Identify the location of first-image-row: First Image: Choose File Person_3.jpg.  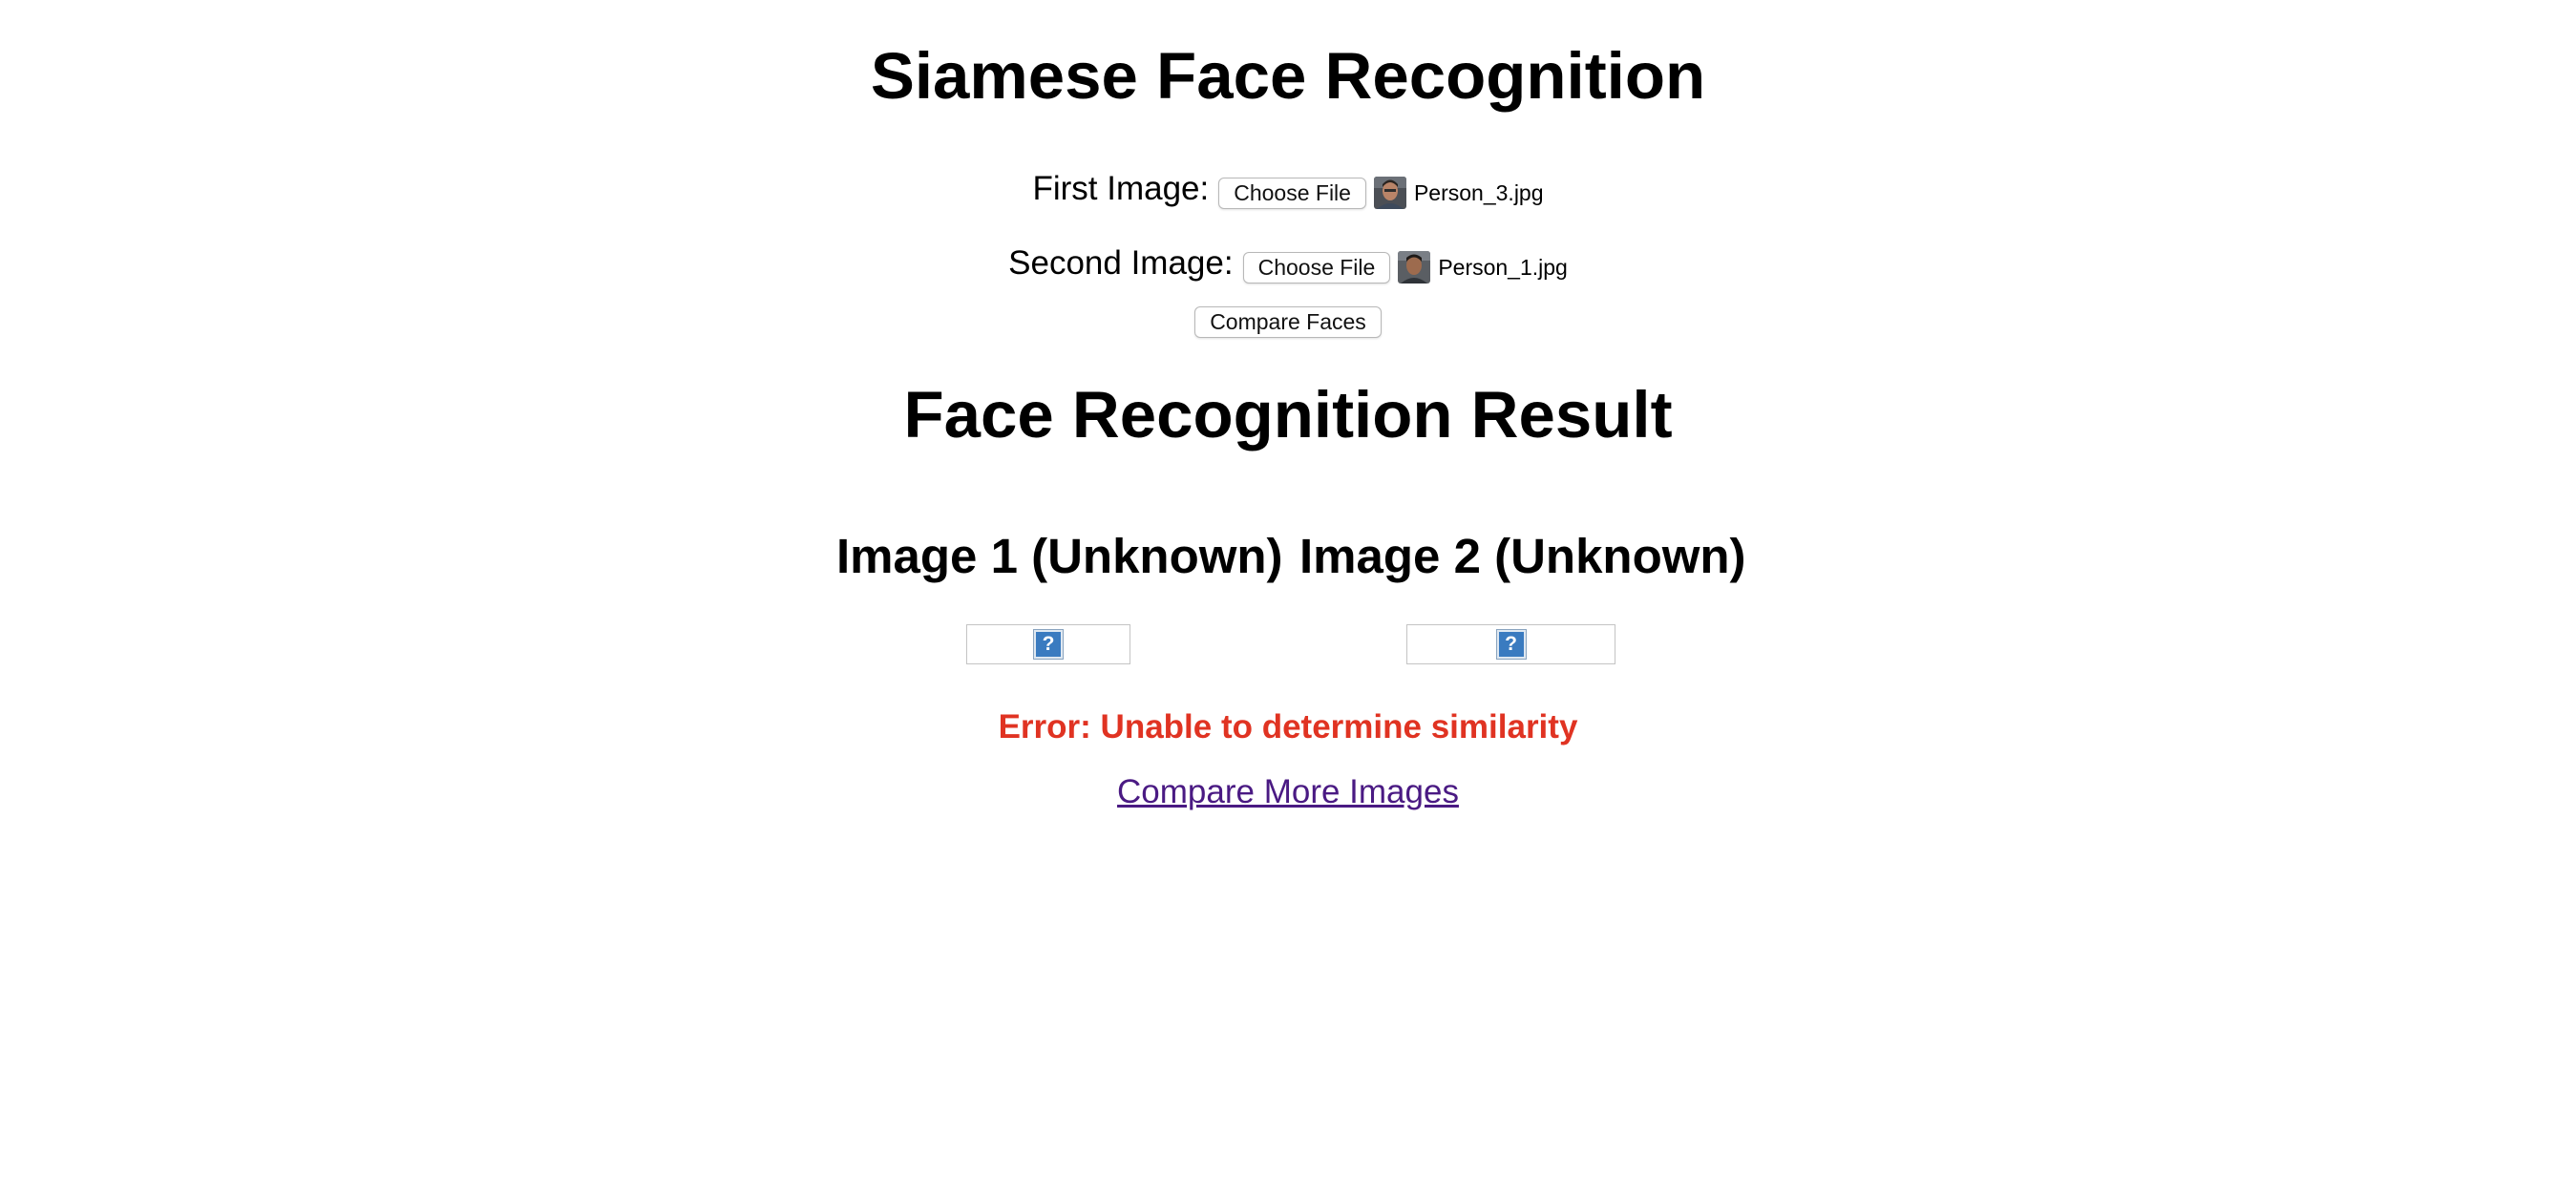
(1288, 193).